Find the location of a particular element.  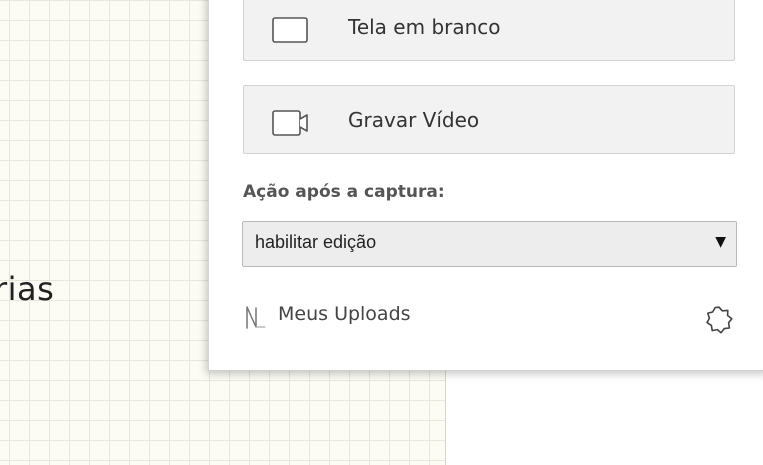

blank-screen-label: Tela em branco is located at coordinates (424, 27).